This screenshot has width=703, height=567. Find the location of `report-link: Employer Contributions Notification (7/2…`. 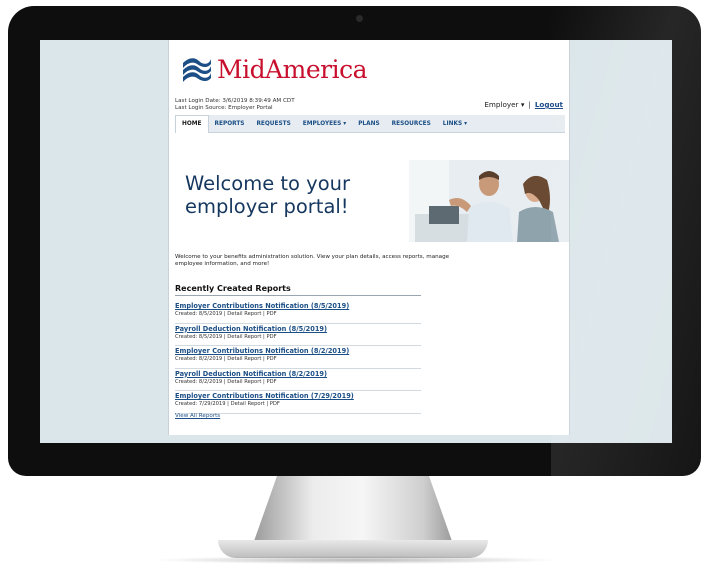

report-link: Employer Contributions Notification (7/2… is located at coordinates (298, 396).